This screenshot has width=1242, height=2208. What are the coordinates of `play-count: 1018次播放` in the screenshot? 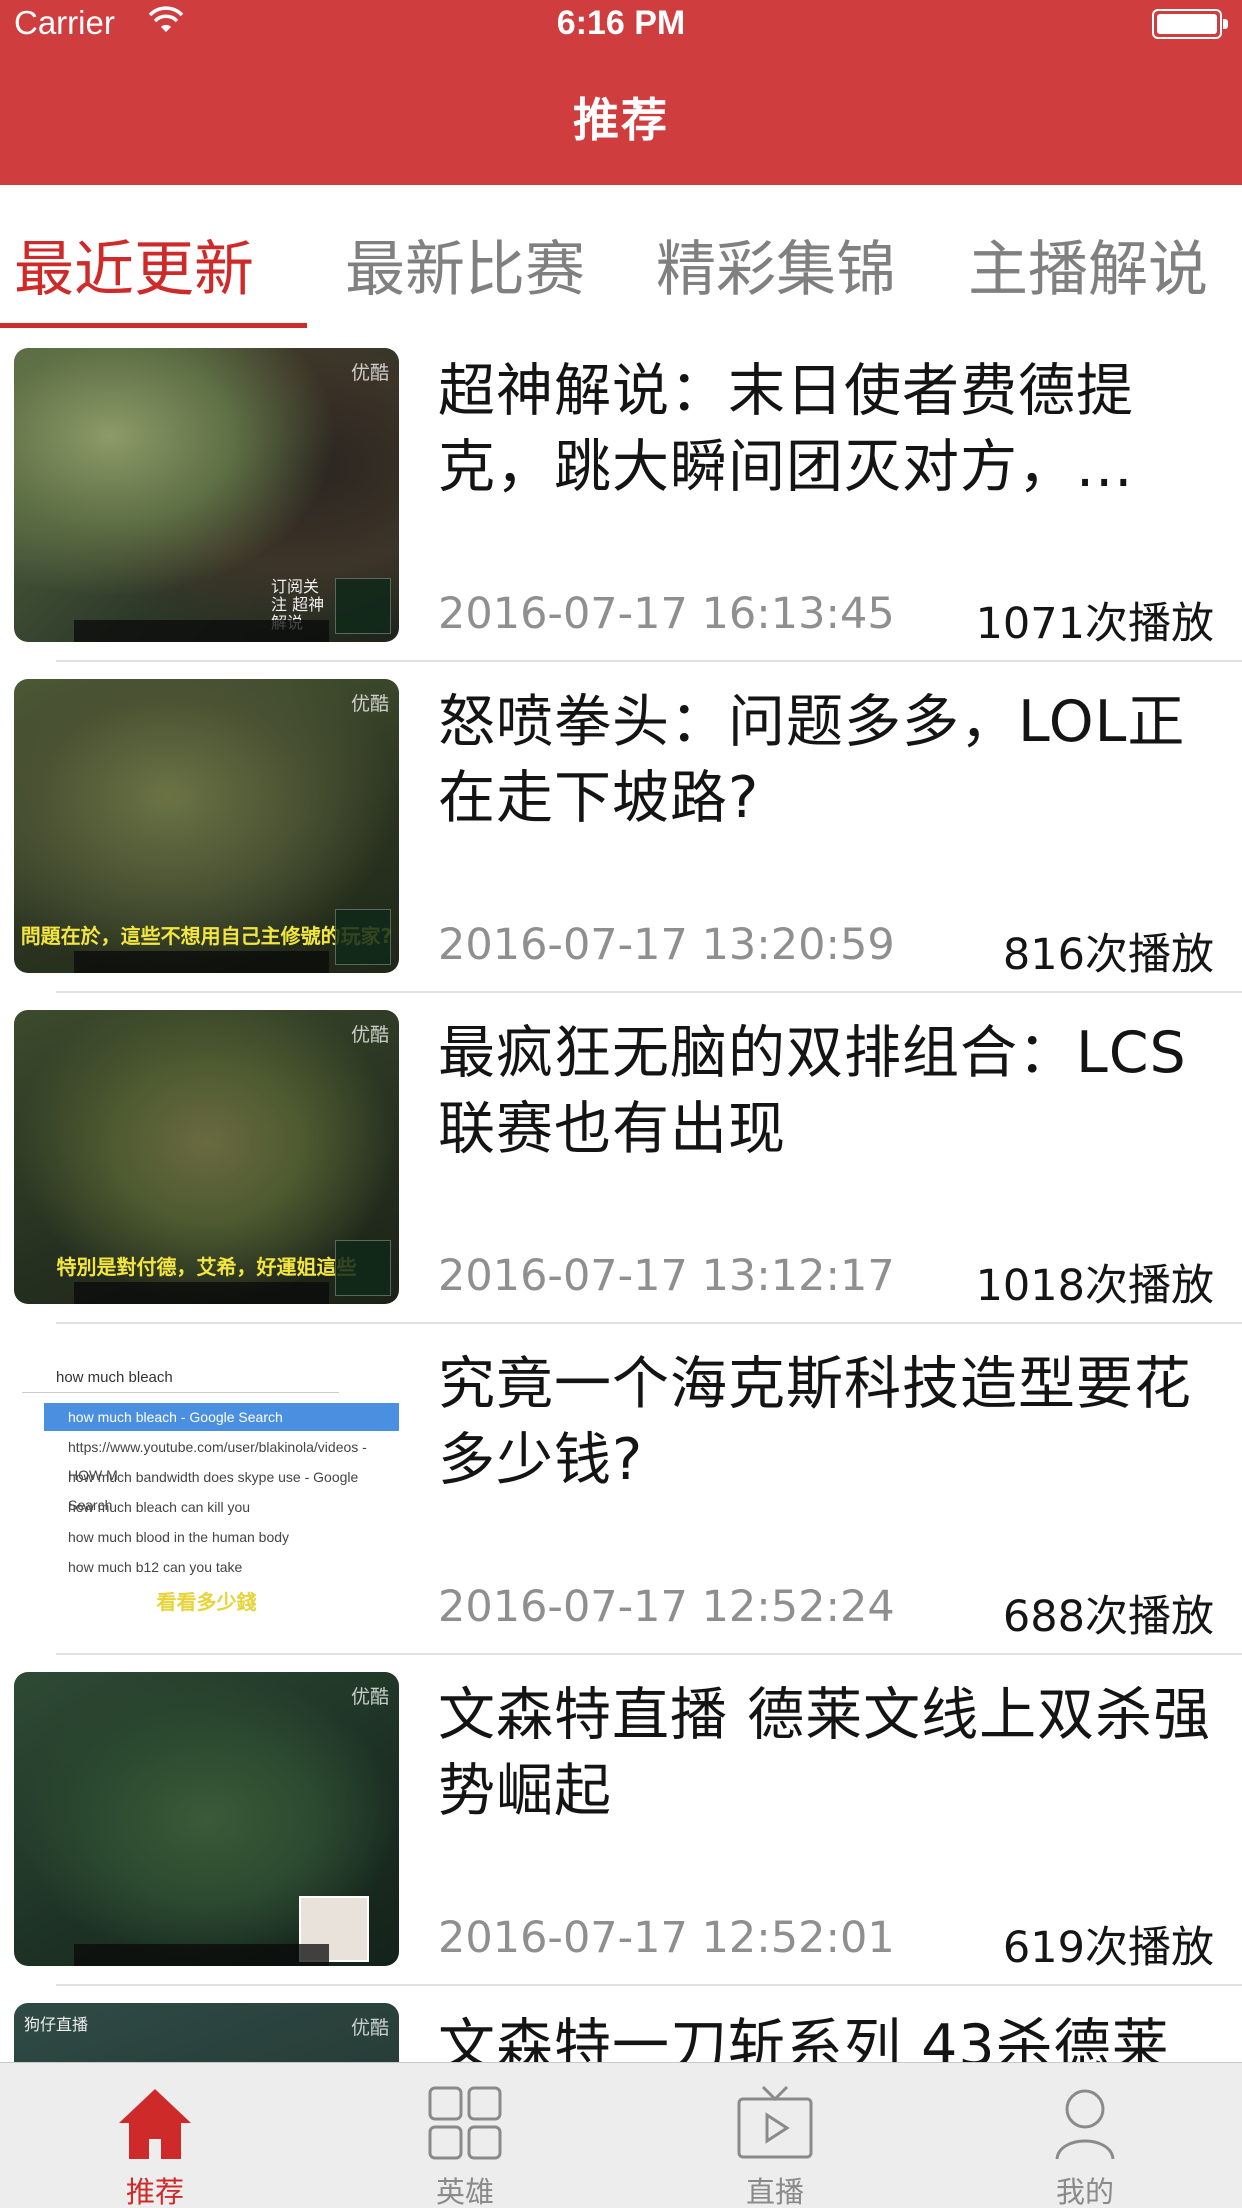 It's located at (1094, 1286).